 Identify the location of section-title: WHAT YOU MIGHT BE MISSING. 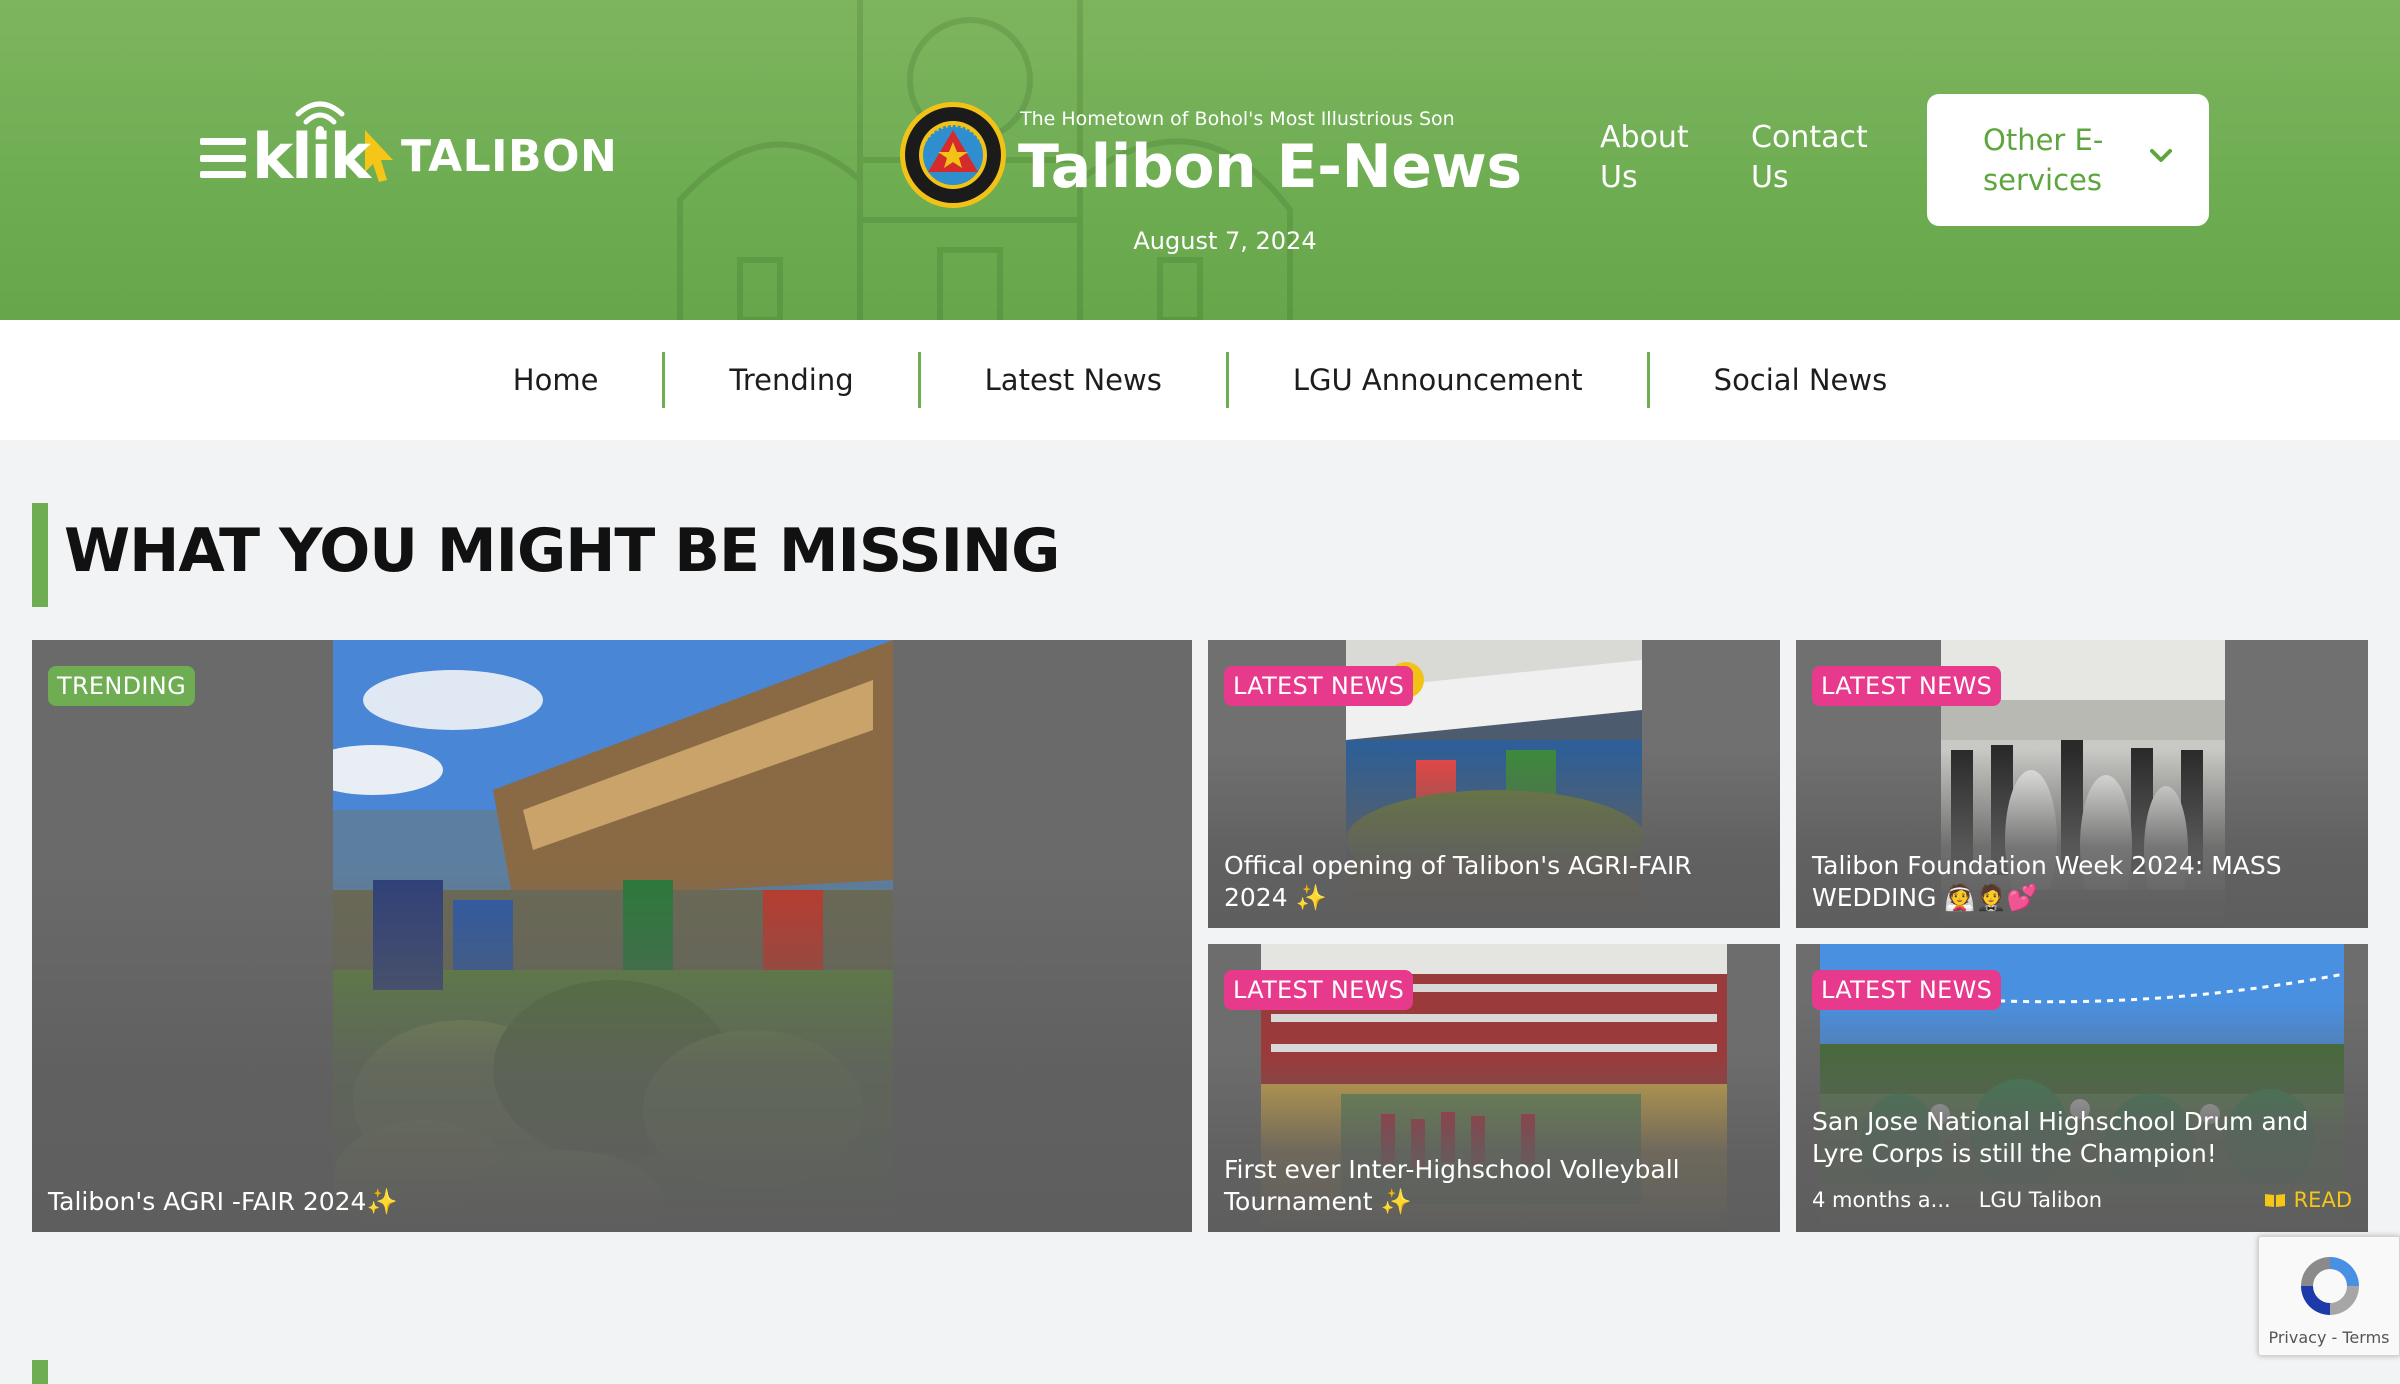
(562, 551).